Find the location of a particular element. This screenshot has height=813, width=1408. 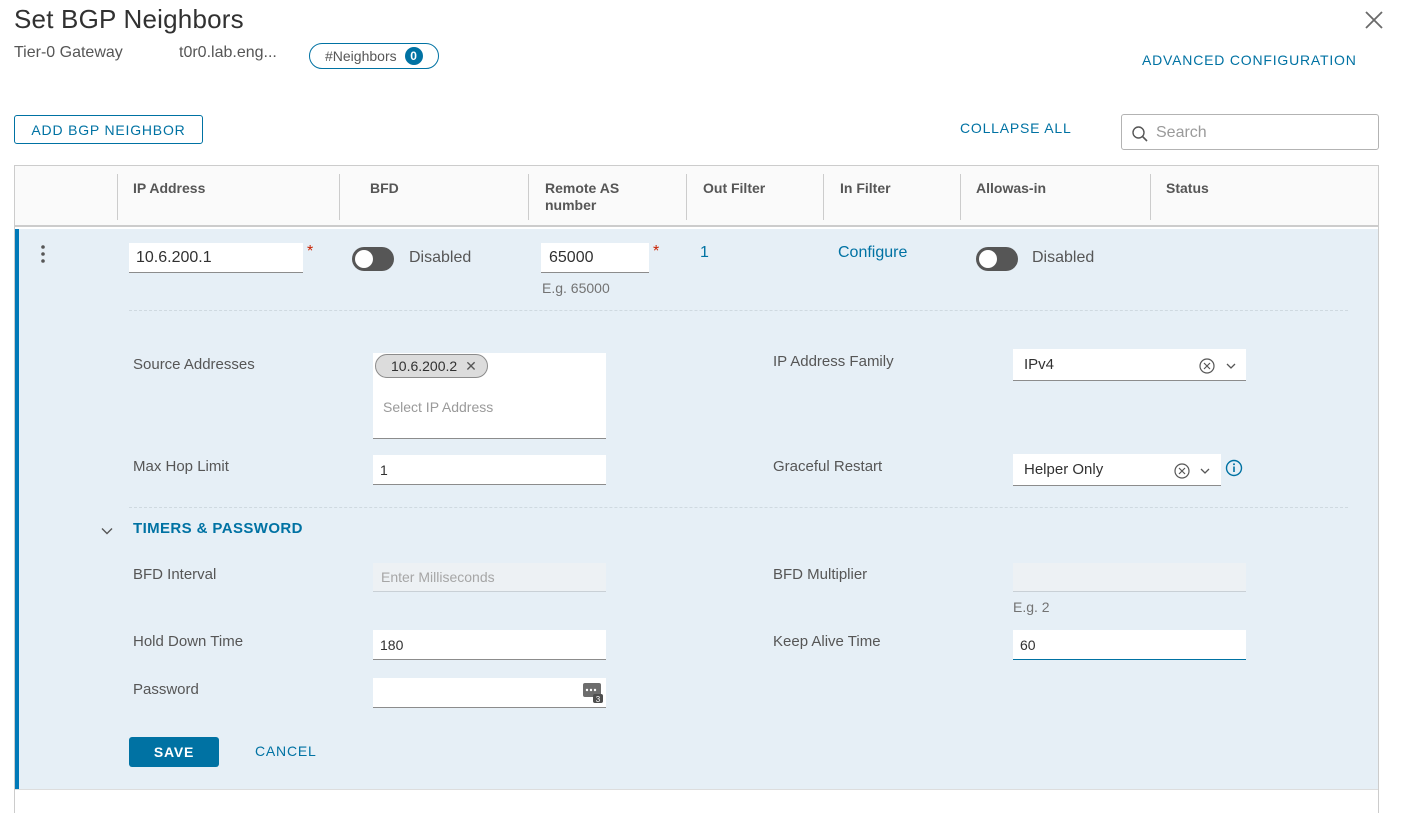

password-manager-icon: 3 is located at coordinates (593, 693).